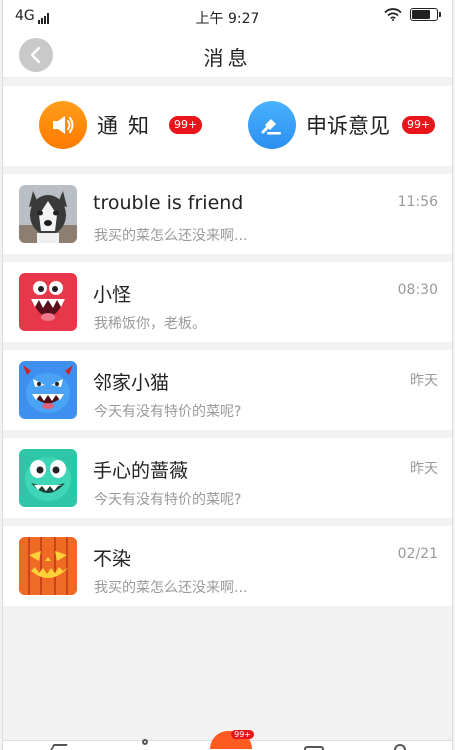 The image size is (455, 750). I want to click on tab-badge: 99+, so click(242, 734).